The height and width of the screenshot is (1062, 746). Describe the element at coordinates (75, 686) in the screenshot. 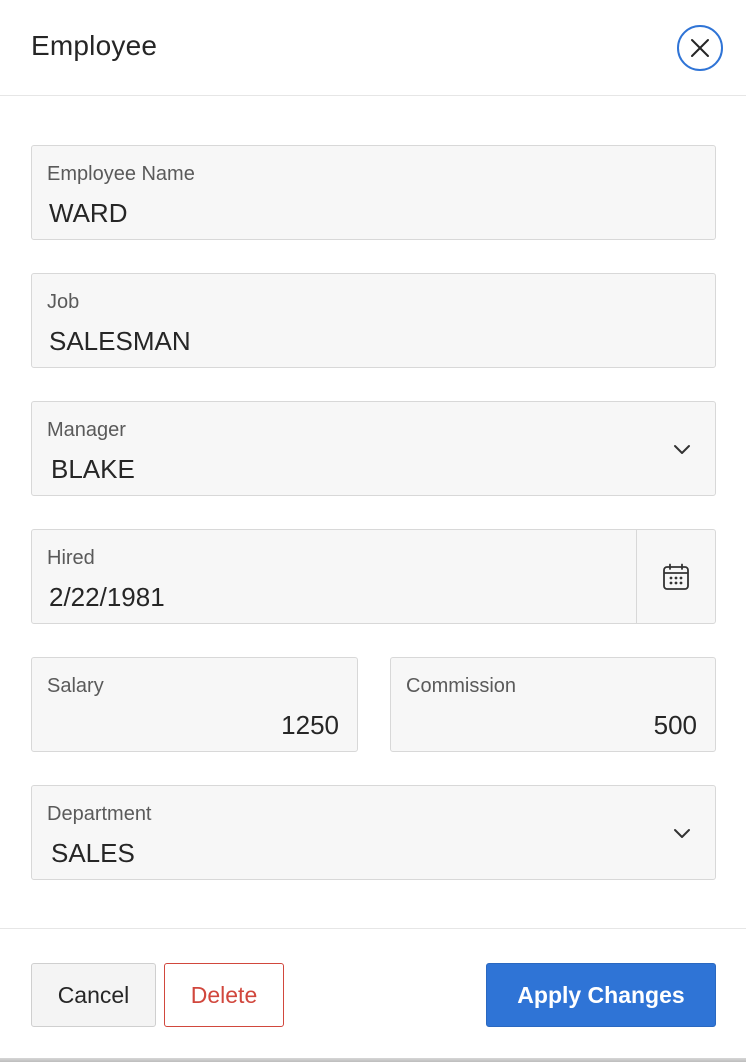

I see `salary-label: Salary` at that location.